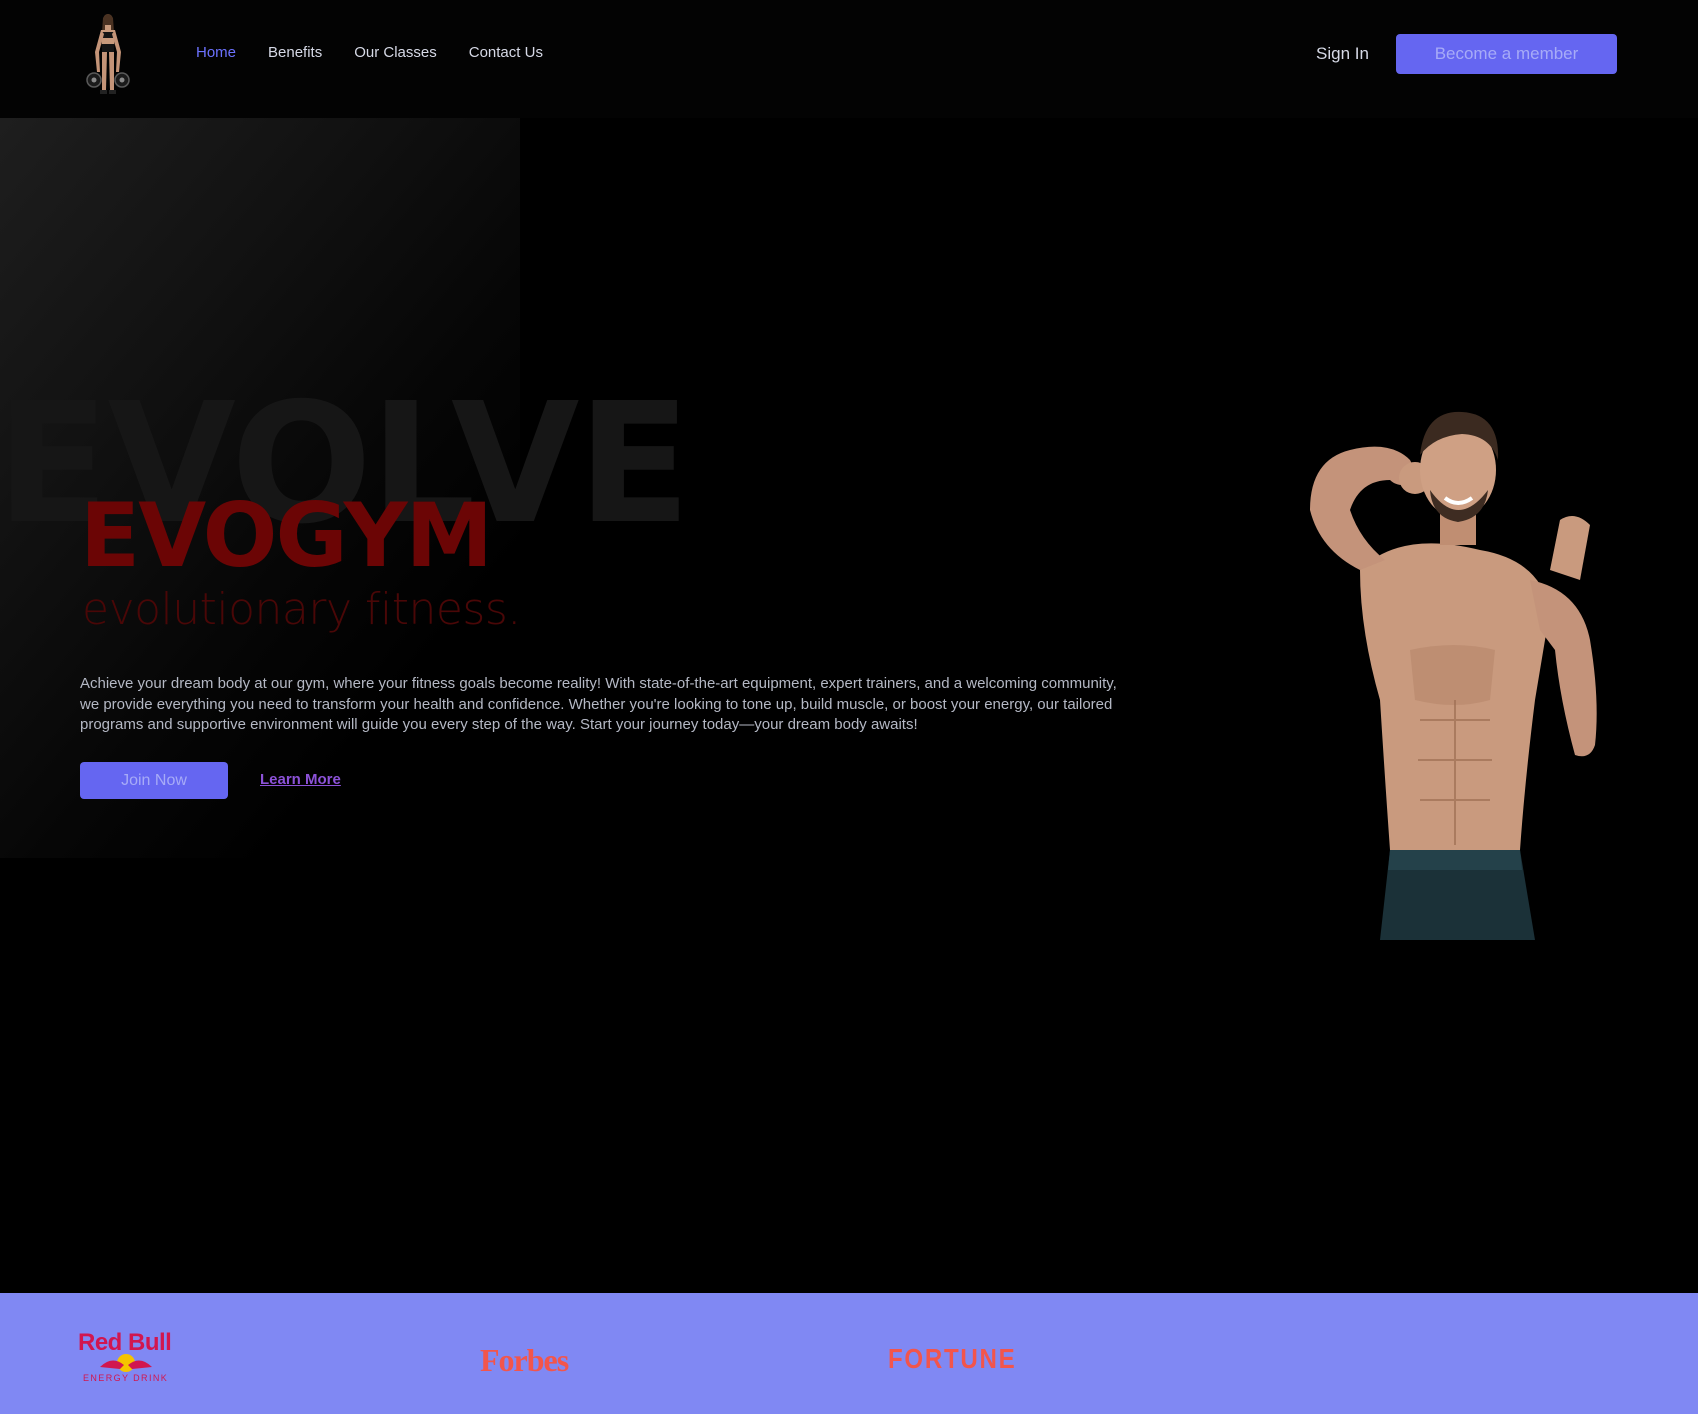  What do you see at coordinates (300, 779) in the screenshot?
I see `learn-more-link: Learn More` at bounding box center [300, 779].